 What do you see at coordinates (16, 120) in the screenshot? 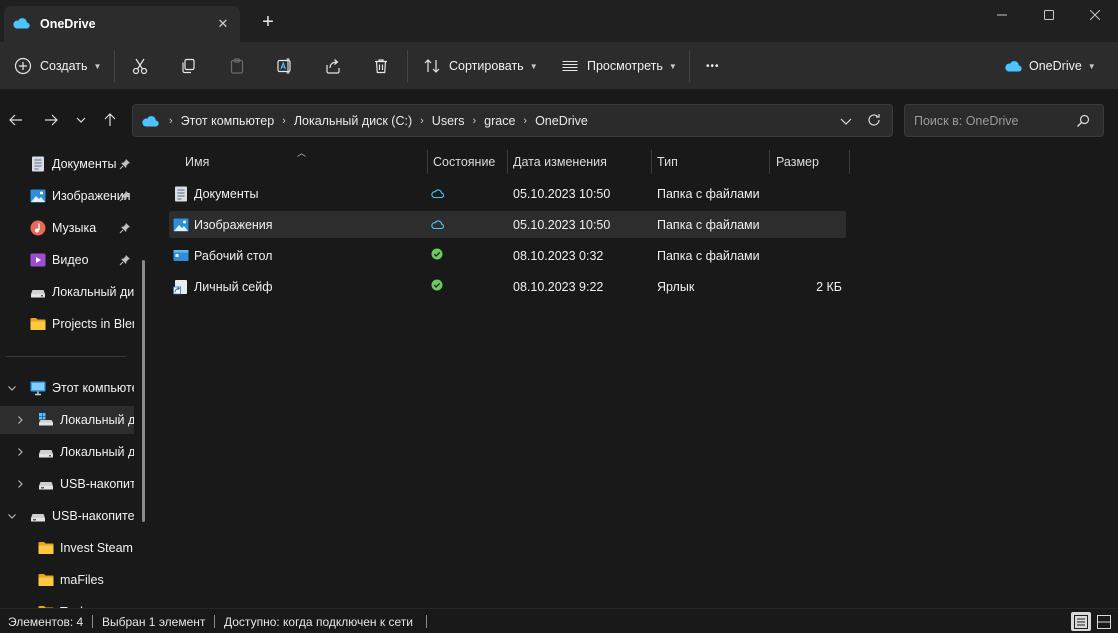
I see `back-button` at bounding box center [16, 120].